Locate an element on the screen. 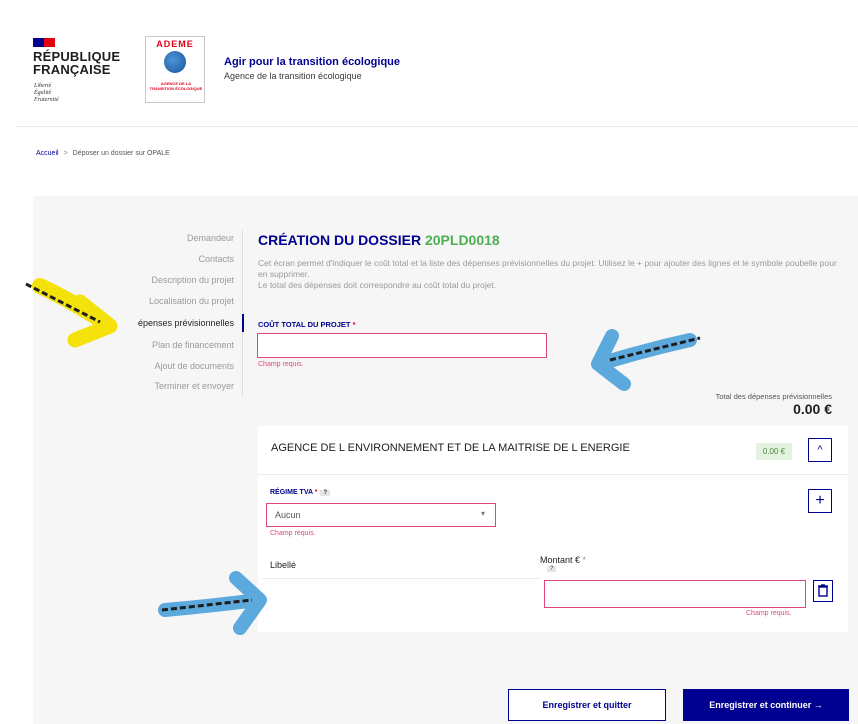  delete-line-button is located at coordinates (823, 591).